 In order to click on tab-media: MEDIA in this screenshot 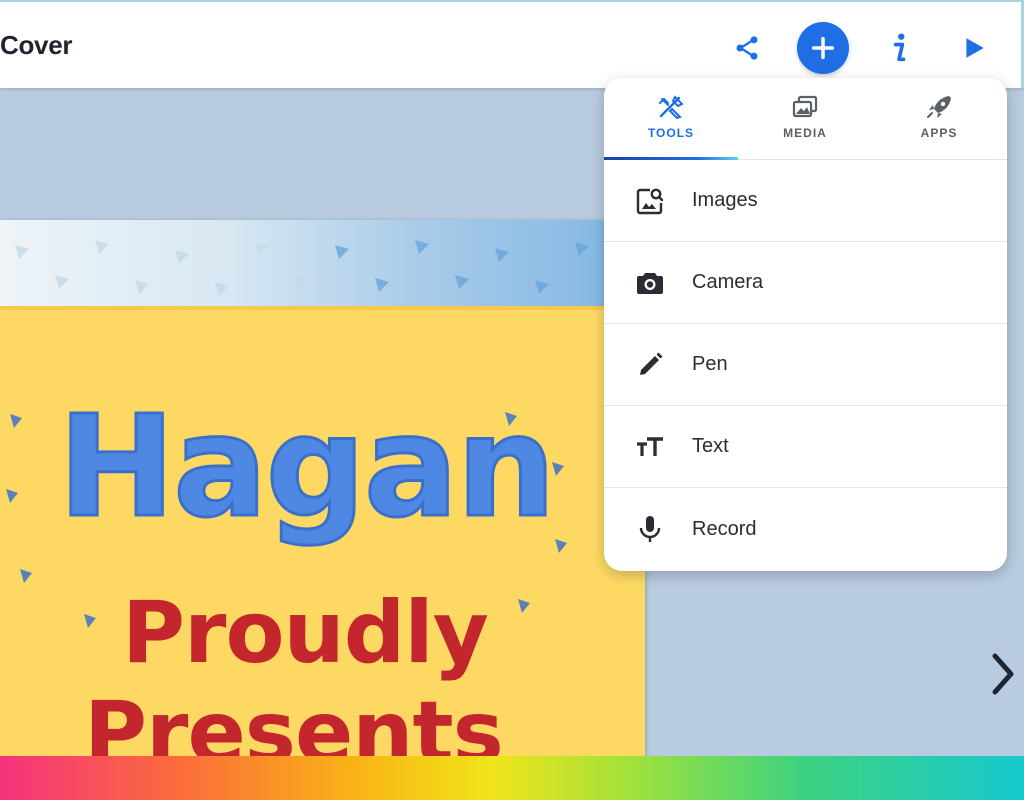, I will do `click(805, 119)`.